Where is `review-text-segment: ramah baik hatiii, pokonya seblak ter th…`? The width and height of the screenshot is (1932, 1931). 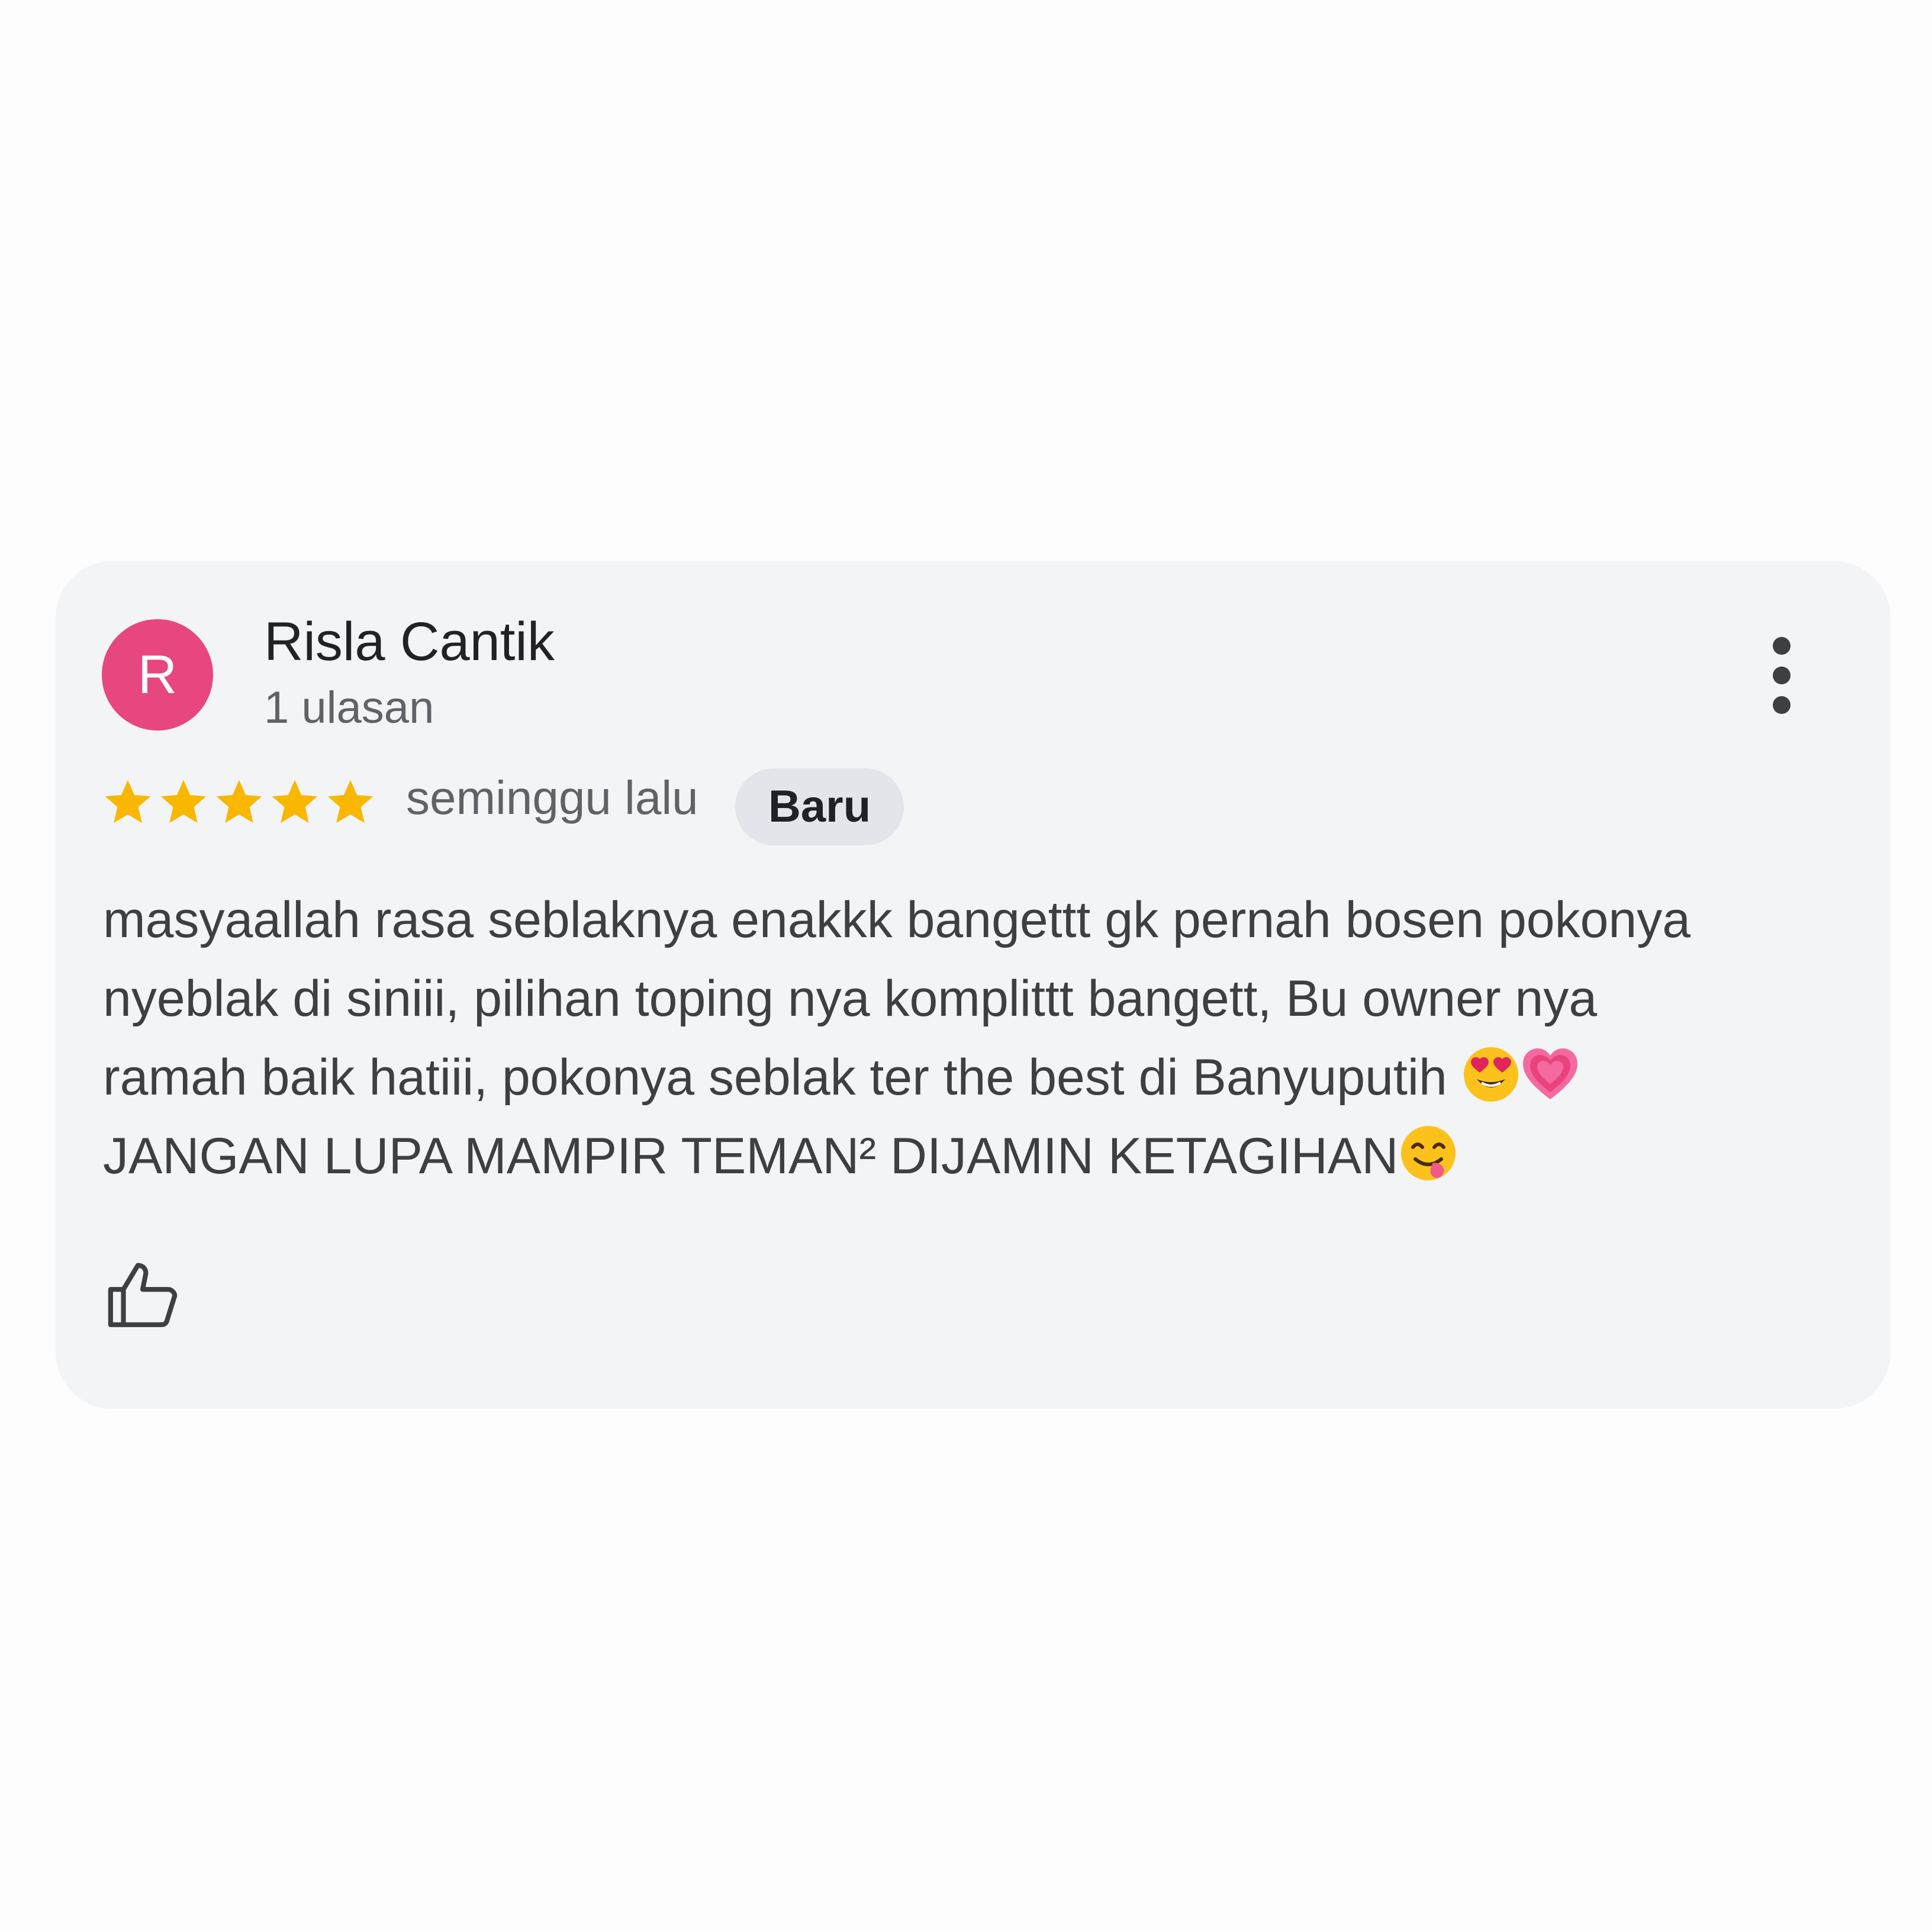
review-text-segment: ramah baik hatiii, pokonya seblak ter th… is located at coordinates (782, 1077).